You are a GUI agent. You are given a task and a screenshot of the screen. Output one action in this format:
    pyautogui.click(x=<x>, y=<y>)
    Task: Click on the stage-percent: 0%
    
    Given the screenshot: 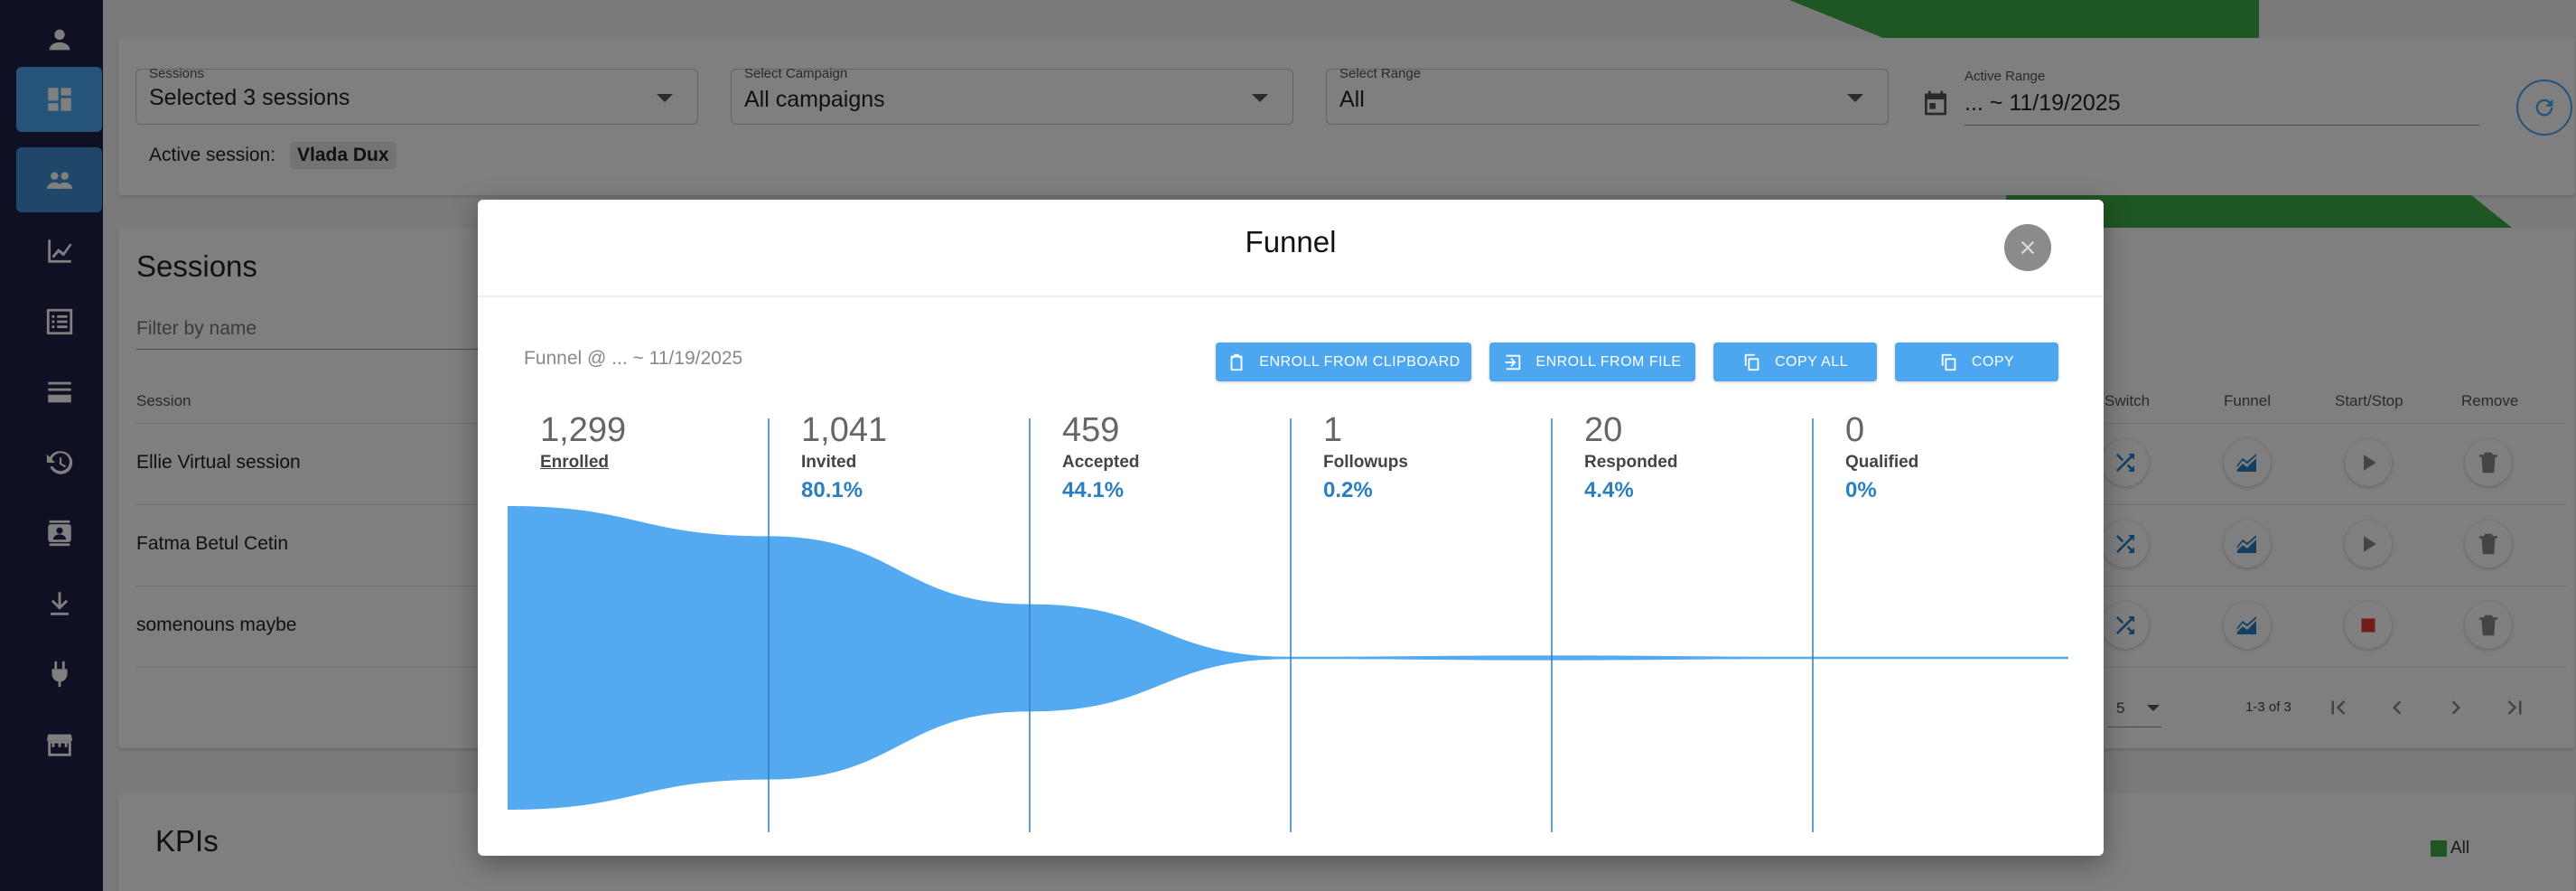 What is the action you would take?
    pyautogui.click(x=1861, y=490)
    